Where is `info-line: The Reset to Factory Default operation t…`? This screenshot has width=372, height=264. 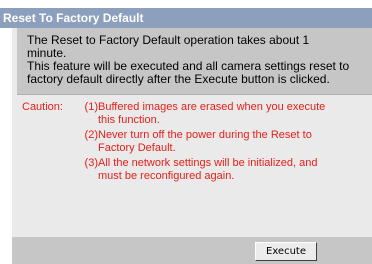
info-line: The Reset to Factory Default operation t… is located at coordinates (168, 40).